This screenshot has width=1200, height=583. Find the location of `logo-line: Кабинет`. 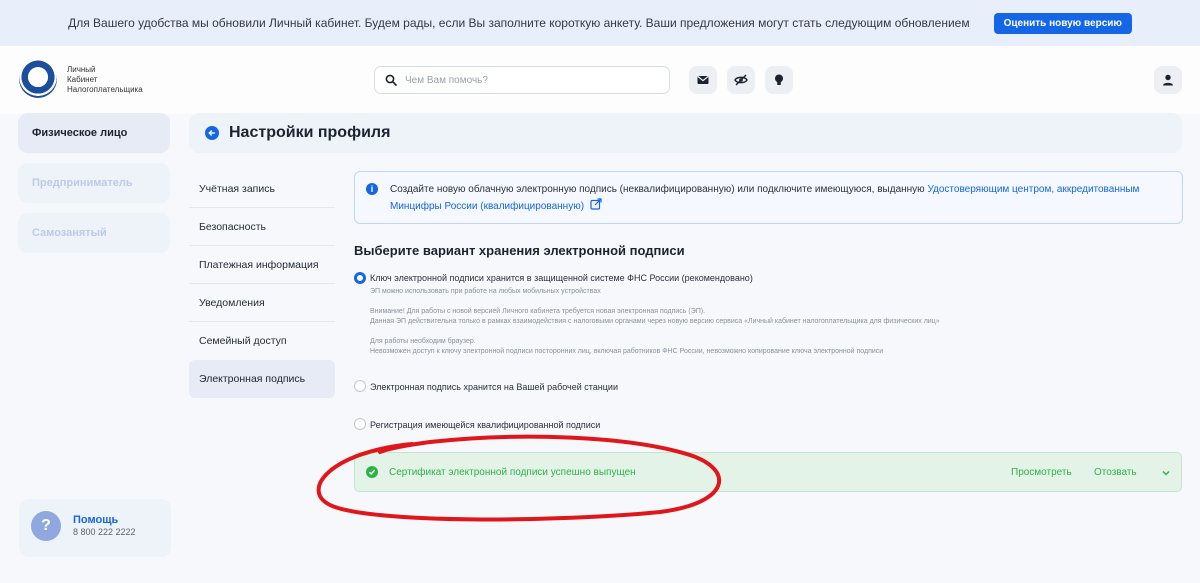

logo-line: Кабинет is located at coordinates (82, 79).